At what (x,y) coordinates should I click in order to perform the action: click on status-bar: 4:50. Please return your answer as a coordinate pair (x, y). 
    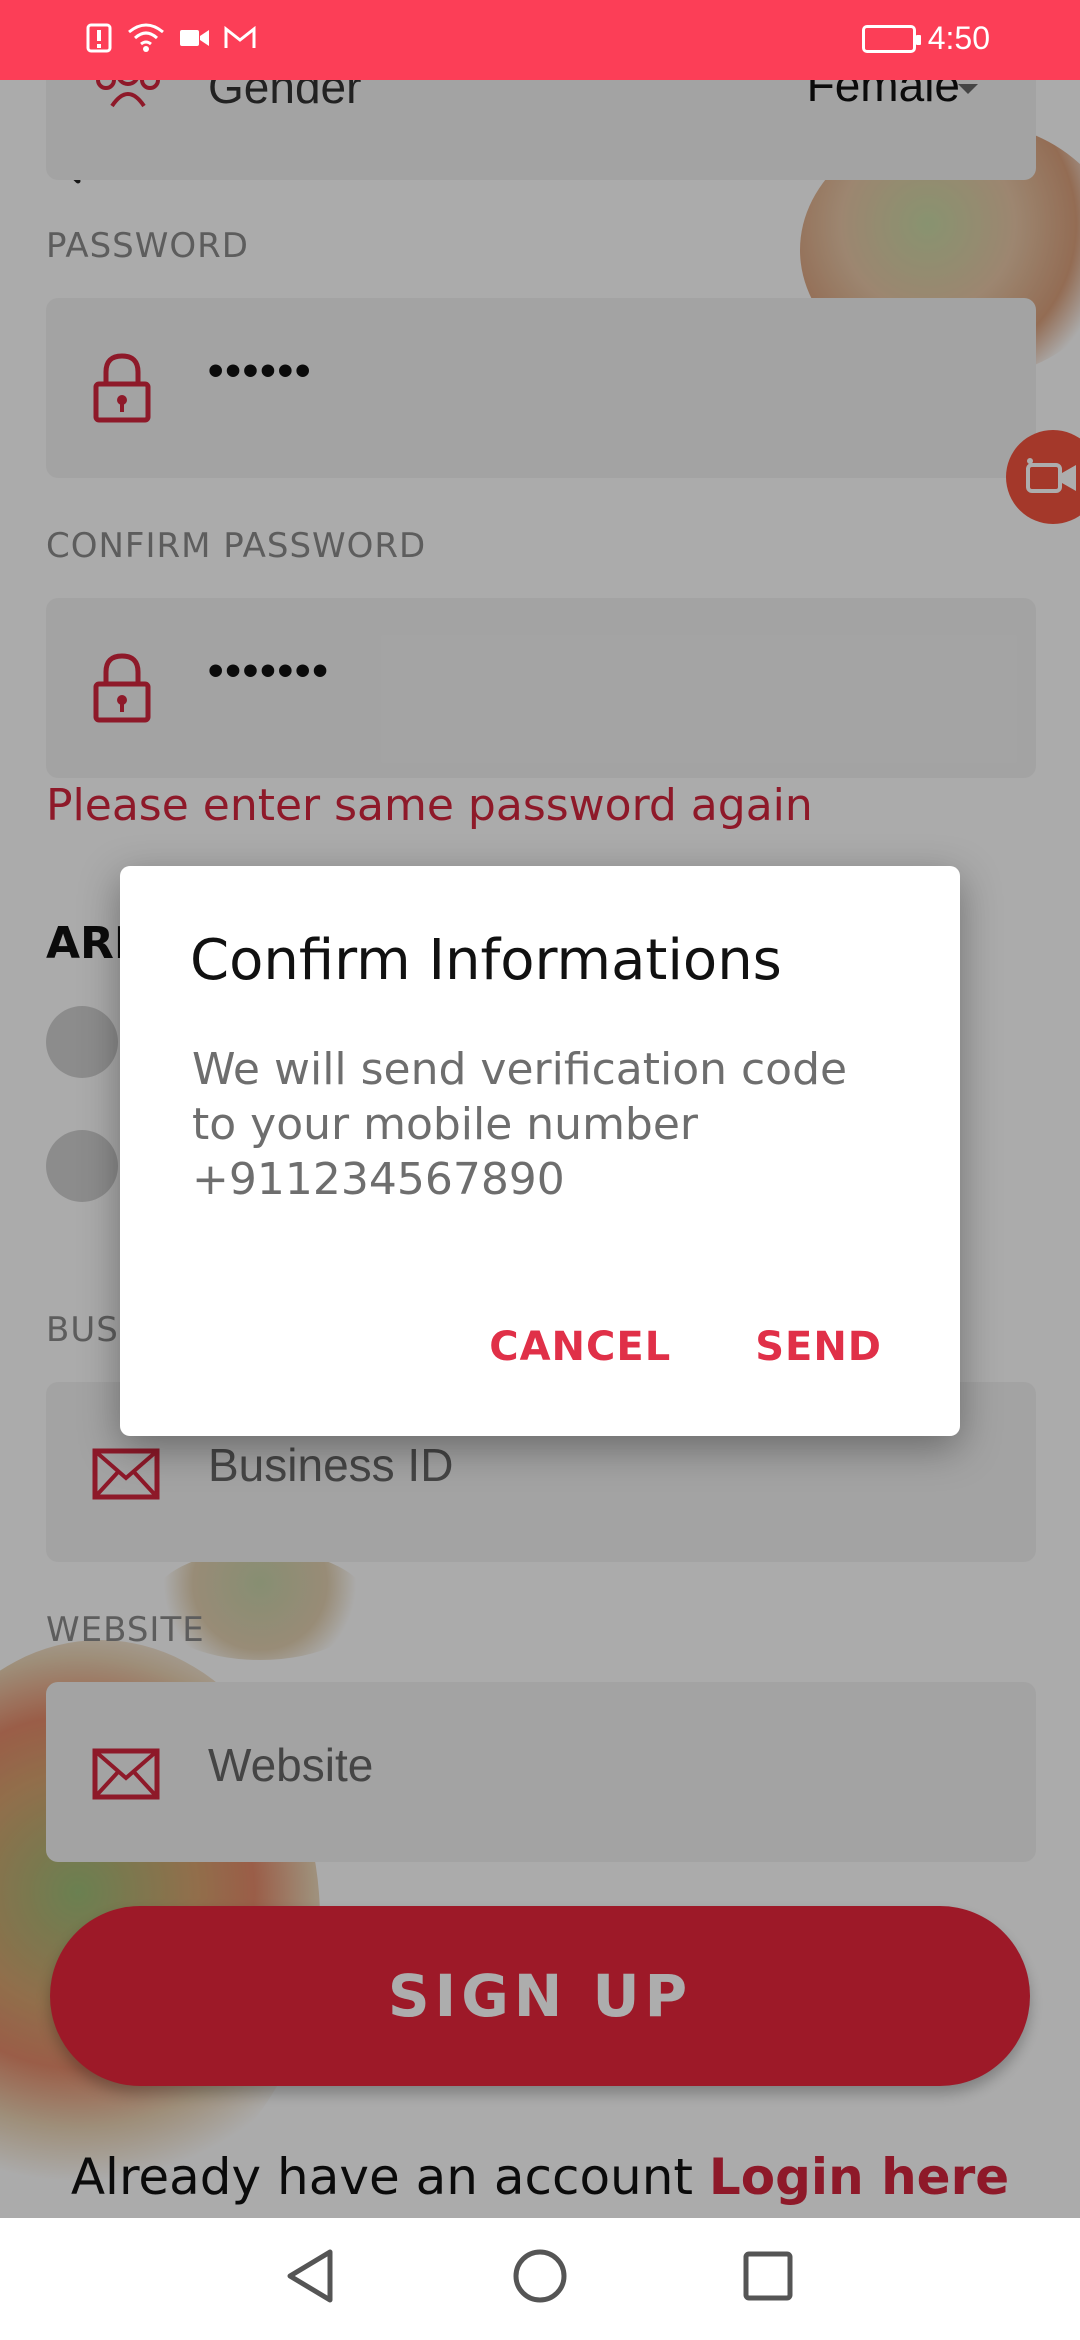
    Looking at the image, I should click on (540, 40).